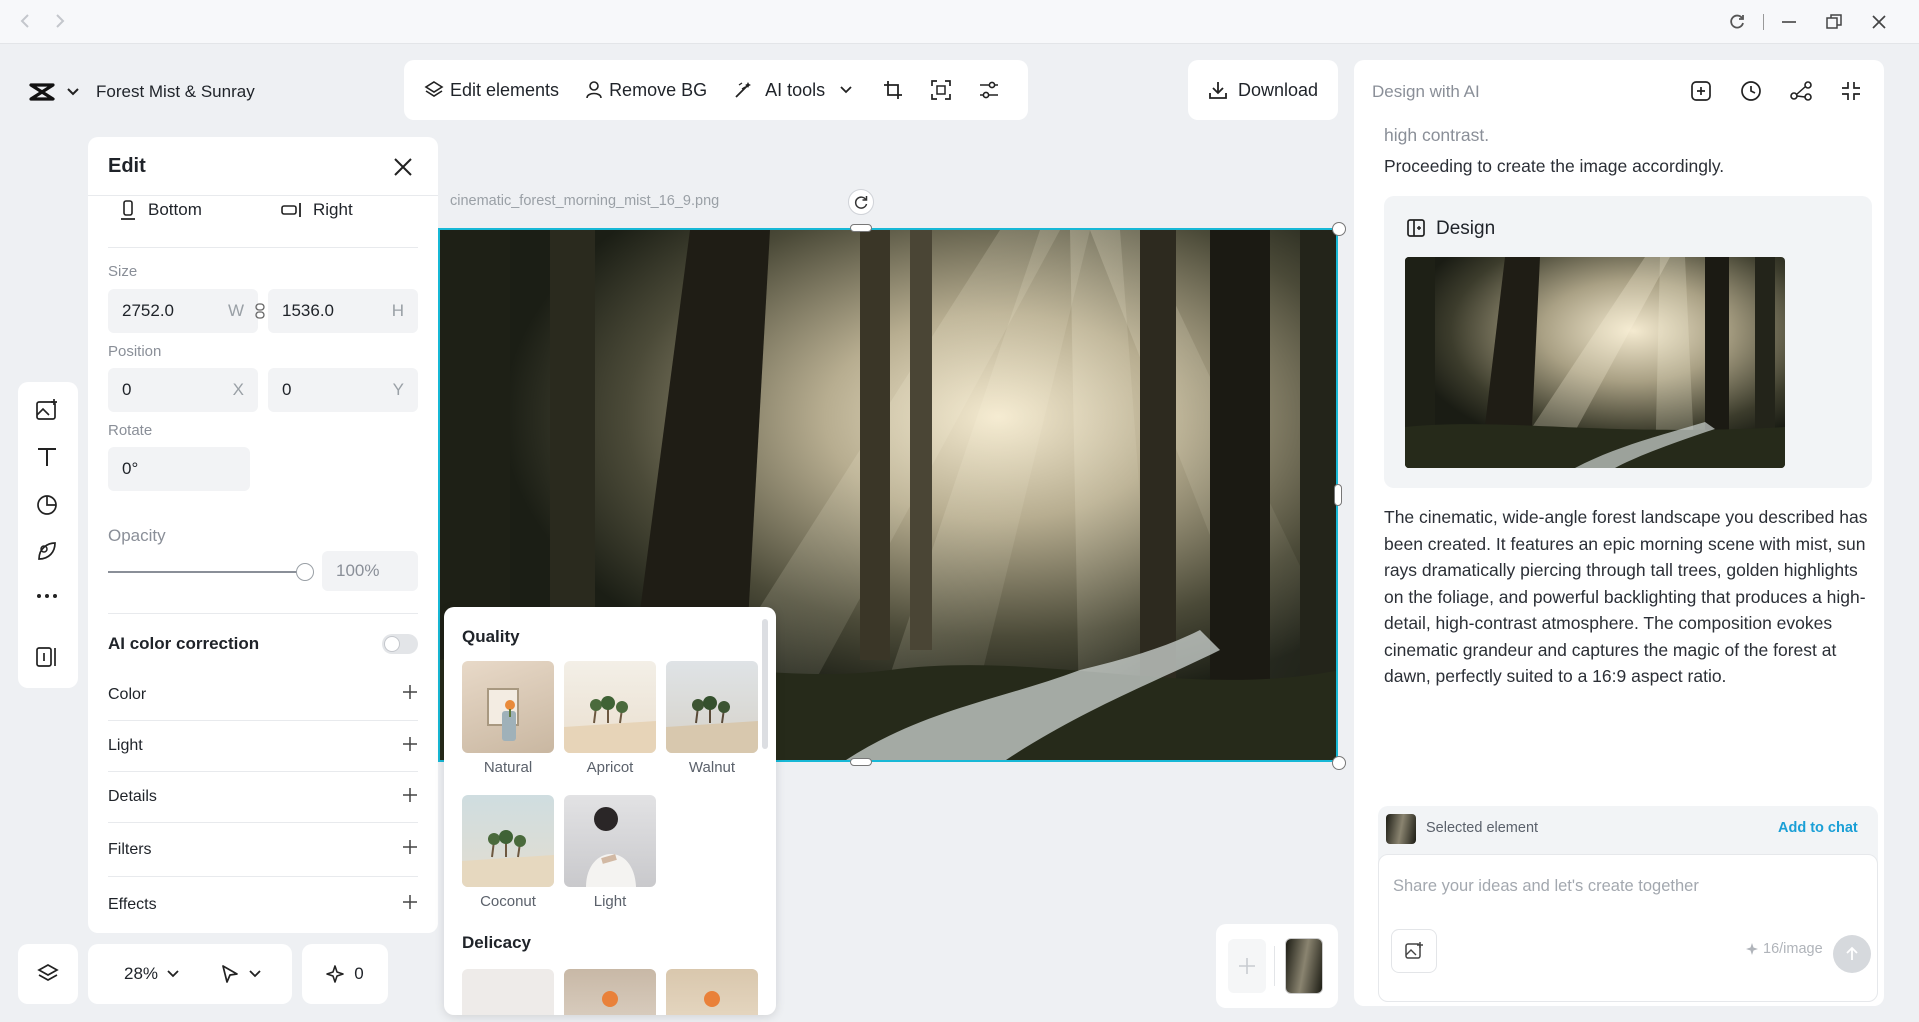 The image size is (1919, 1022). What do you see at coordinates (179, 469) in the screenshot?
I see `rotate-field: 0°` at bounding box center [179, 469].